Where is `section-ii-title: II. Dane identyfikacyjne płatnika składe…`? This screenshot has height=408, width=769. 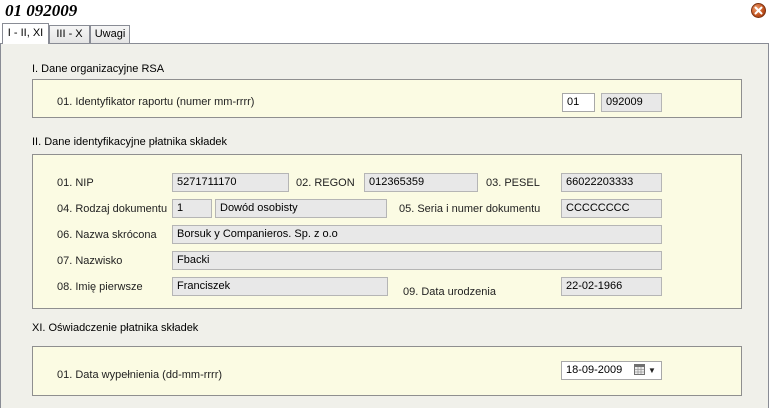 section-ii-title: II. Dane identyfikacyjne płatnika składe… is located at coordinates (130, 142).